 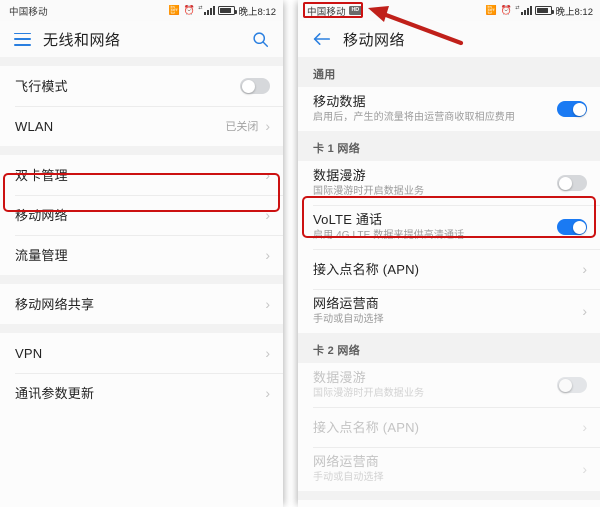 What do you see at coordinates (55, 304) in the screenshot?
I see `row-title: 移动网络共享` at bounding box center [55, 304].